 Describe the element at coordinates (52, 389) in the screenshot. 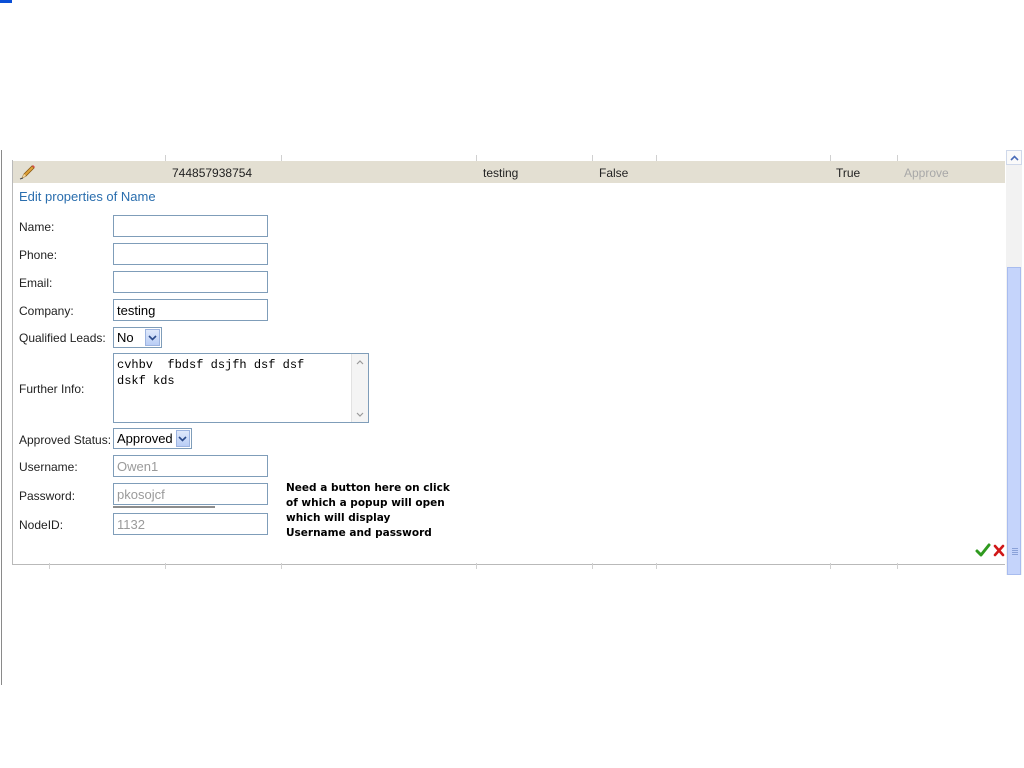

I see `further-info-label: Further Info:` at that location.